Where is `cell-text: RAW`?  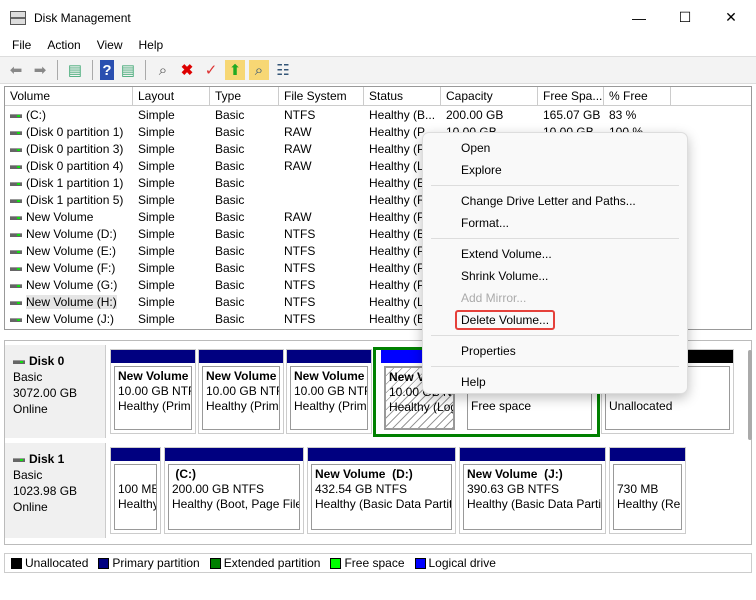
cell-text: RAW is located at coordinates (298, 217).